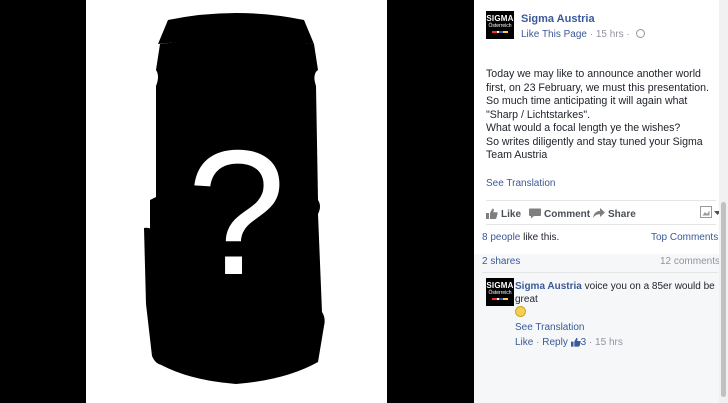  What do you see at coordinates (535, 213) in the screenshot?
I see `comment-icon` at bounding box center [535, 213].